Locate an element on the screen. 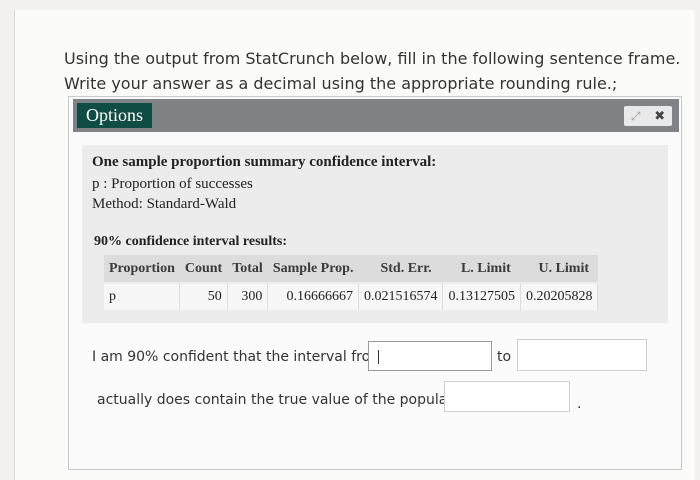 Image resolution: width=700 pixels, height=480 pixels. parameter-line: p : Proportion of successes is located at coordinates (172, 184).